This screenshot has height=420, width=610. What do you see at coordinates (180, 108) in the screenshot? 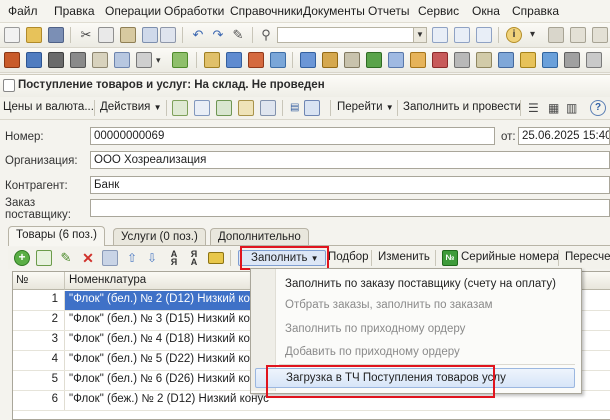
I see `post-icon` at bounding box center [180, 108].